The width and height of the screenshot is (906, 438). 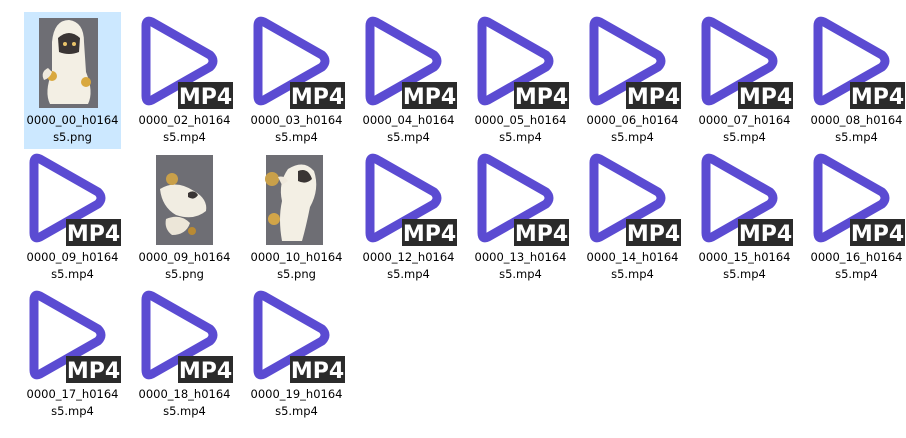 I want to click on file-item: MP4 0000_03_h0164 s5.mp4, so click(x=304, y=80).